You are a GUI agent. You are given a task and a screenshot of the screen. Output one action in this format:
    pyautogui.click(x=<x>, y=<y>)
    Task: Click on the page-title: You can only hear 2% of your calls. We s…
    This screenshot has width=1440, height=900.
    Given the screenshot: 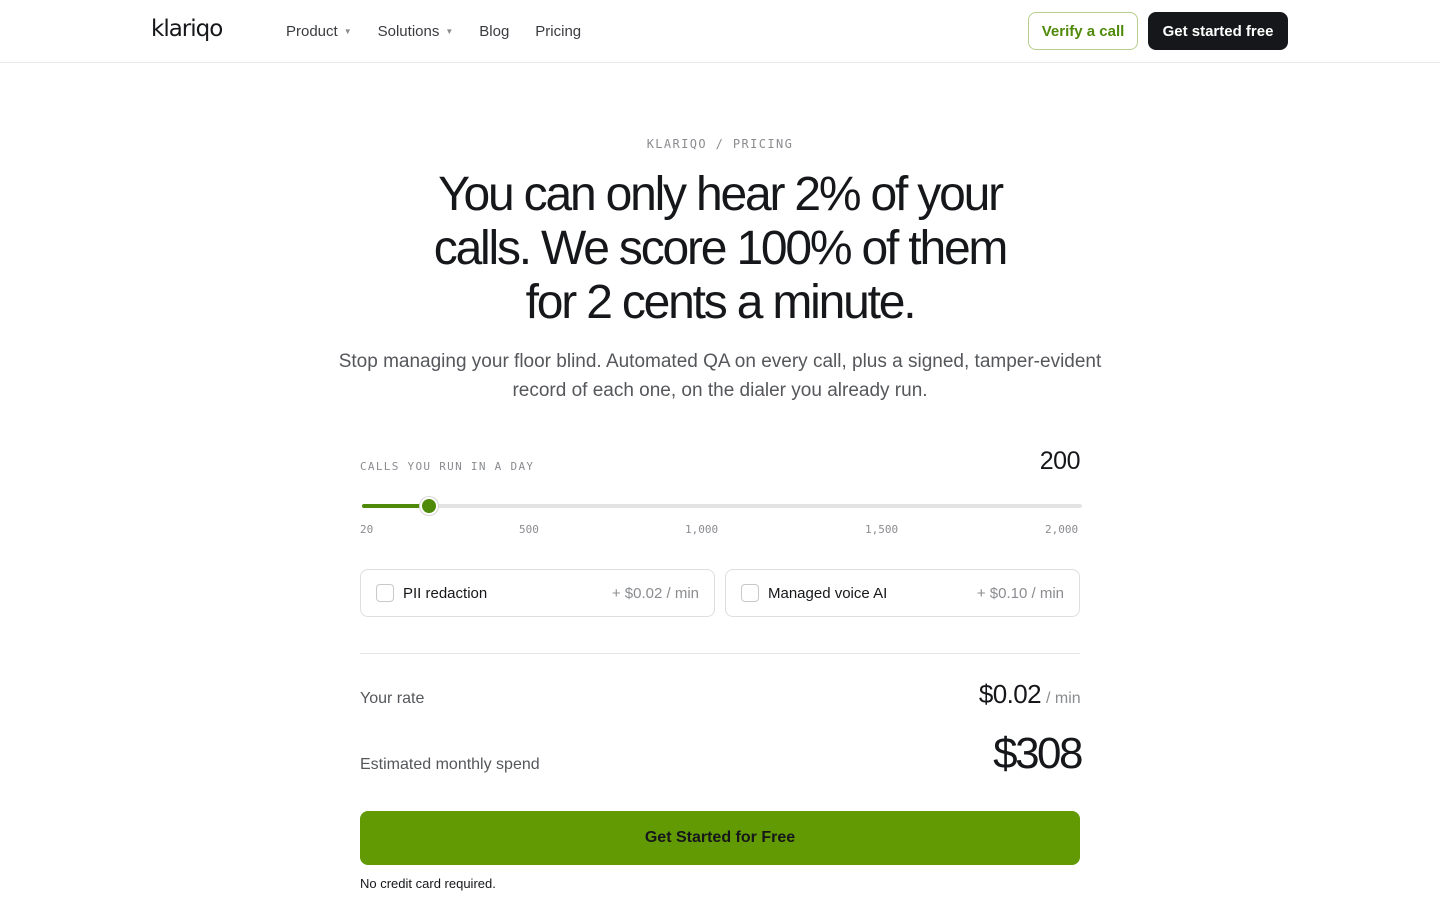 What is the action you would take?
    pyautogui.click(x=721, y=248)
    